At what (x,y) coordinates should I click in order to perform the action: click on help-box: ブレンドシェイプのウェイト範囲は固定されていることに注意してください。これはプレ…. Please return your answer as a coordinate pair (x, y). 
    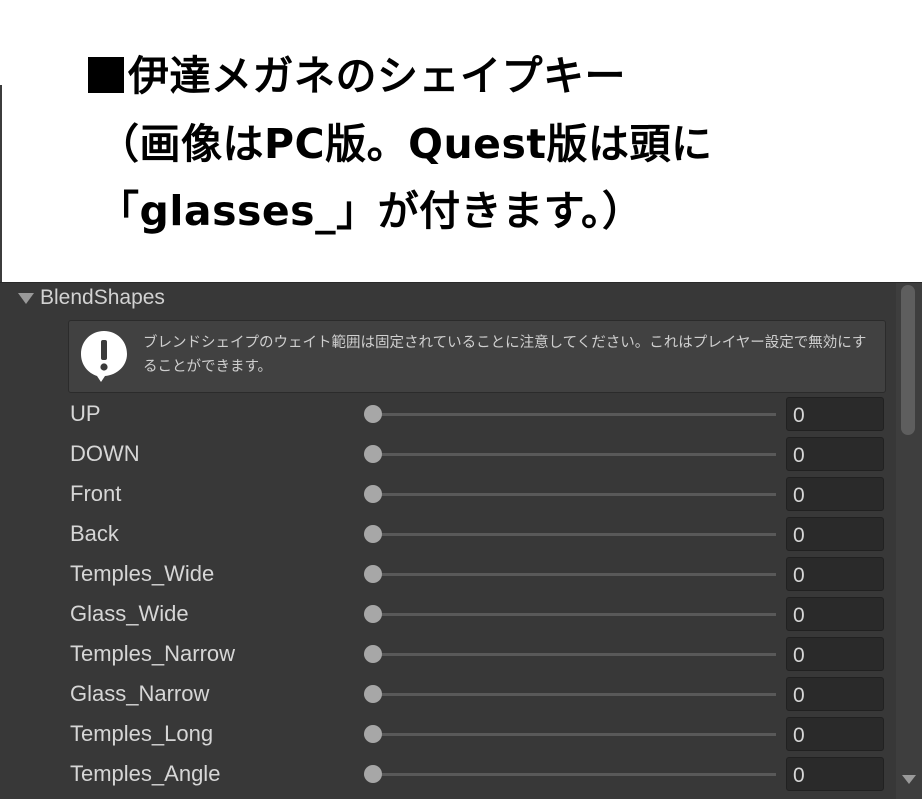
    Looking at the image, I should click on (477, 356).